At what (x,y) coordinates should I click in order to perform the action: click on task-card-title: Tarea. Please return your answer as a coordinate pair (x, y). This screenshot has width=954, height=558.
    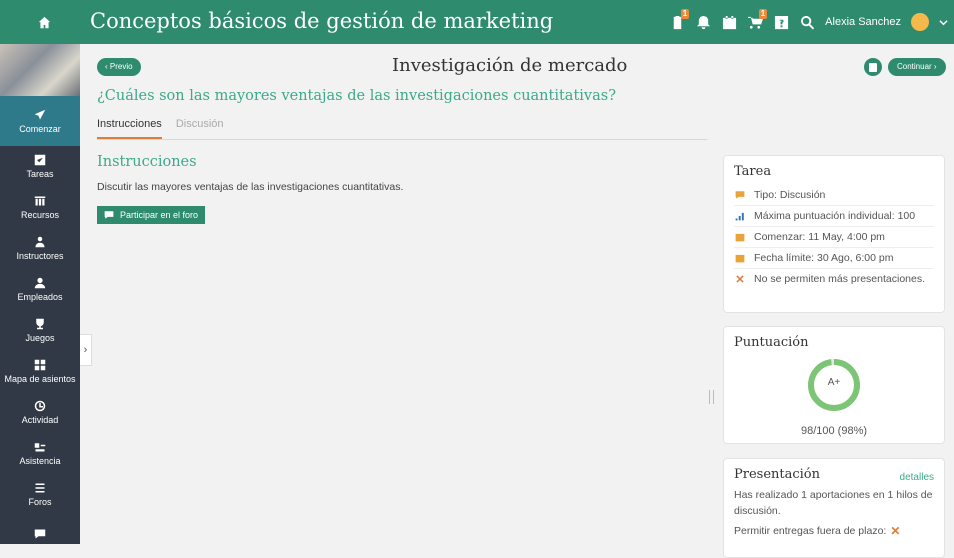
    Looking at the image, I should click on (753, 171).